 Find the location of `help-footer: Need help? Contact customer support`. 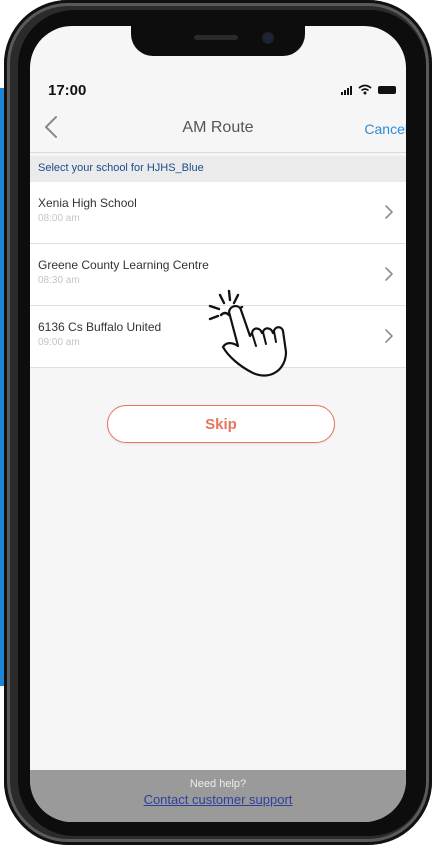

help-footer: Need help? Contact customer support is located at coordinates (218, 796).